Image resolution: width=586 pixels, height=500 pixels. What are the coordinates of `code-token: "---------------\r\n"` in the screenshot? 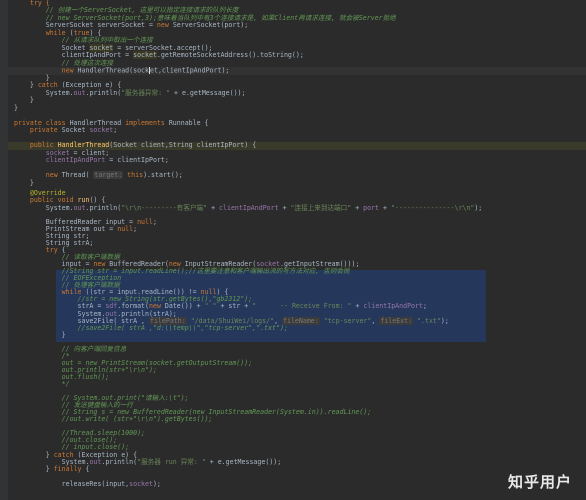 It's located at (432, 208).